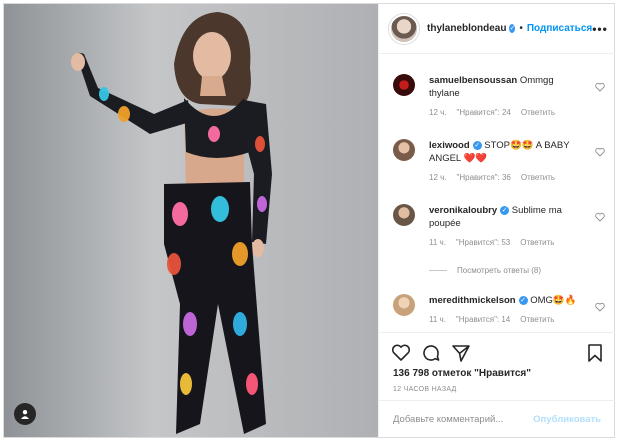  Describe the element at coordinates (600, 29) in the screenshot. I see `more-icon: •••` at that location.